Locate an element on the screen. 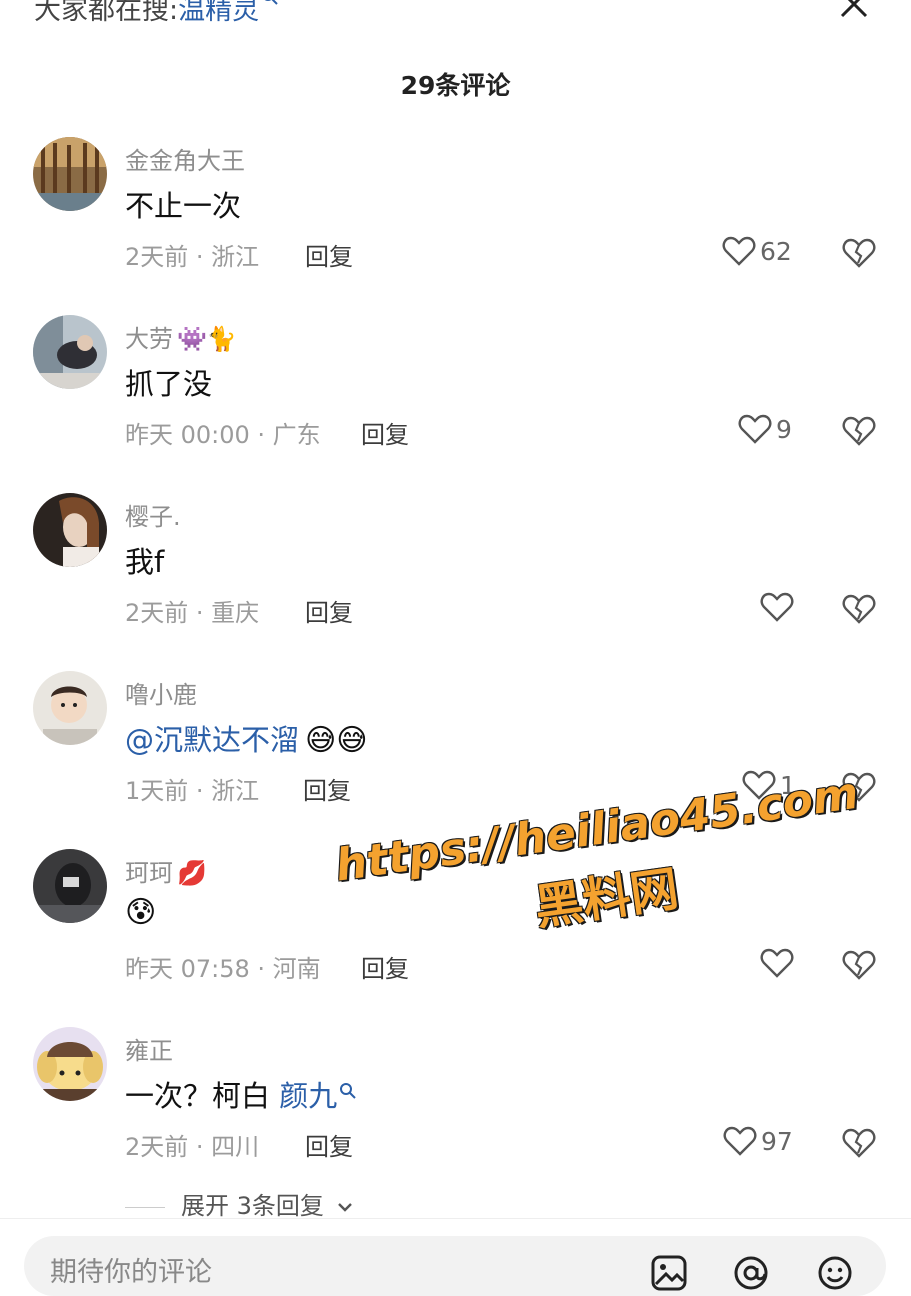  comment-text: 😰 is located at coordinates (140, 912).